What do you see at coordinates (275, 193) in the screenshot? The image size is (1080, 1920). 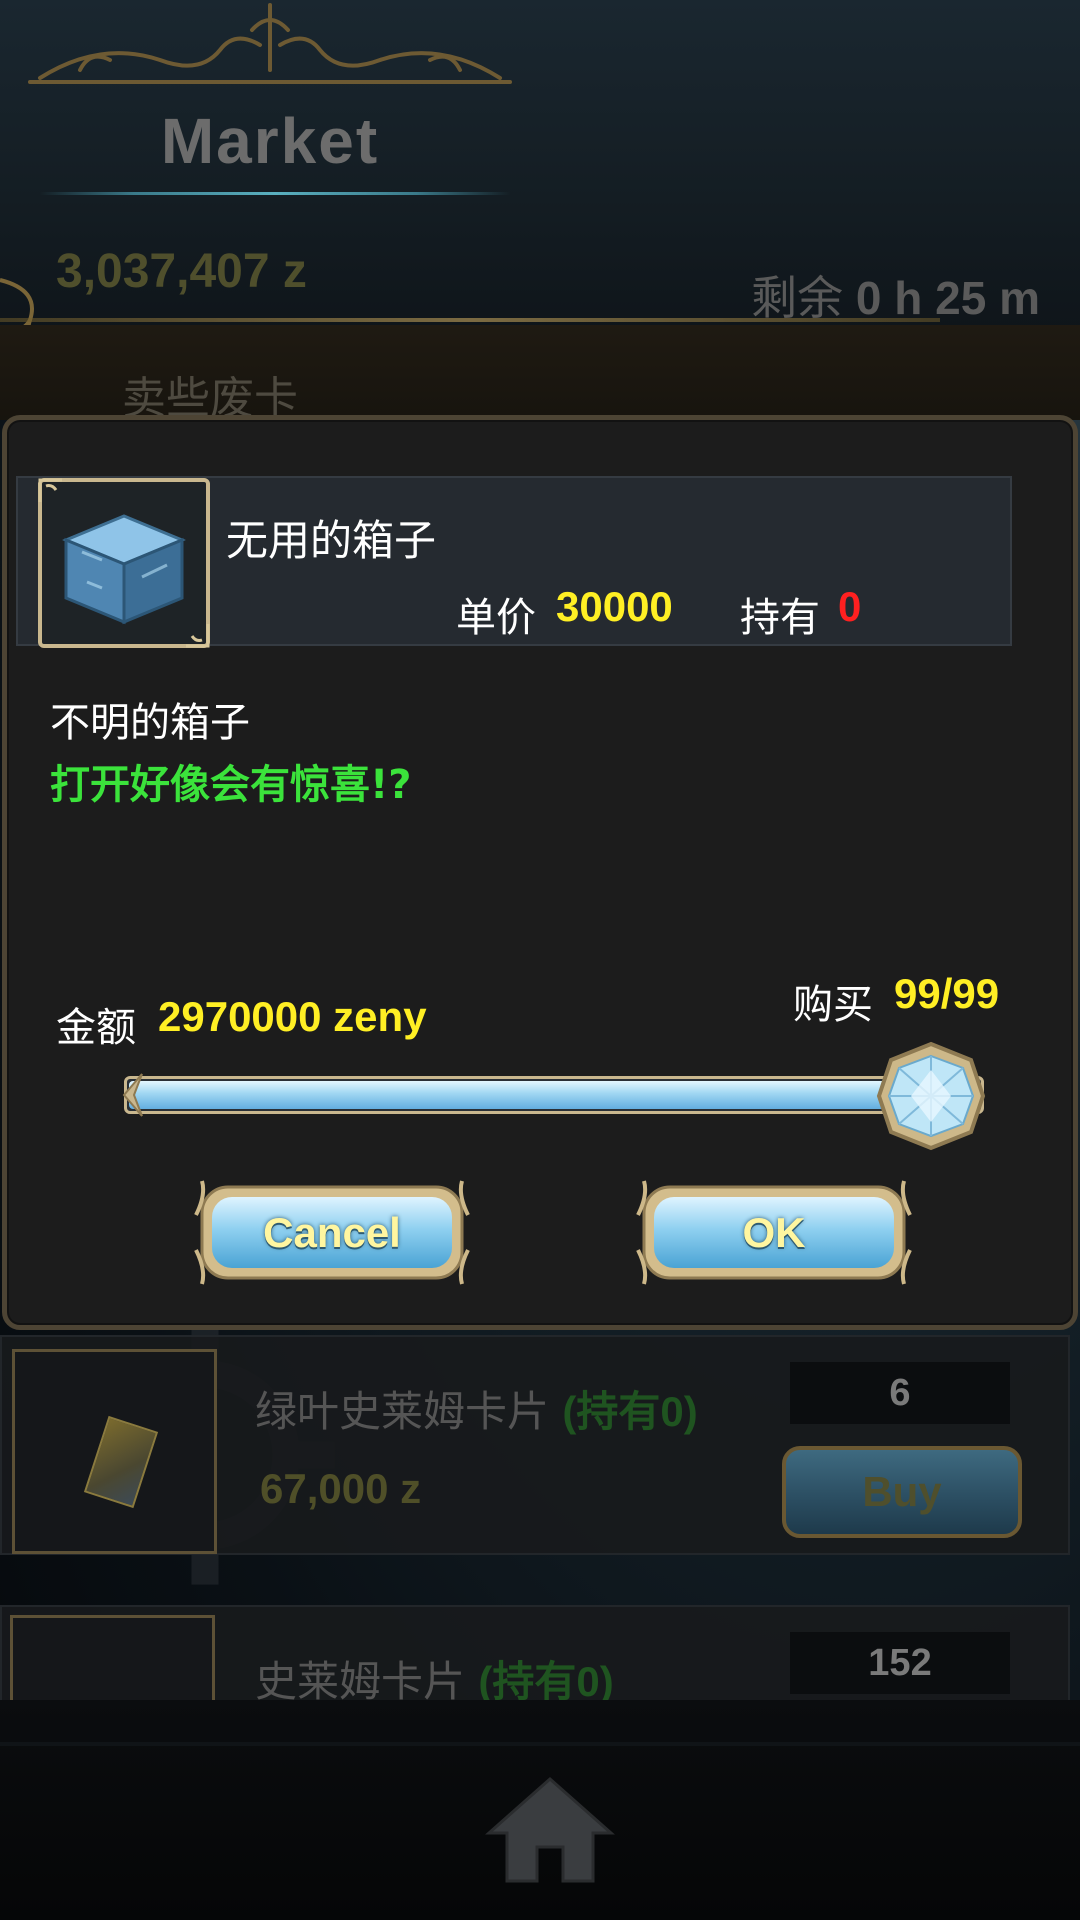 I see `title-underline` at bounding box center [275, 193].